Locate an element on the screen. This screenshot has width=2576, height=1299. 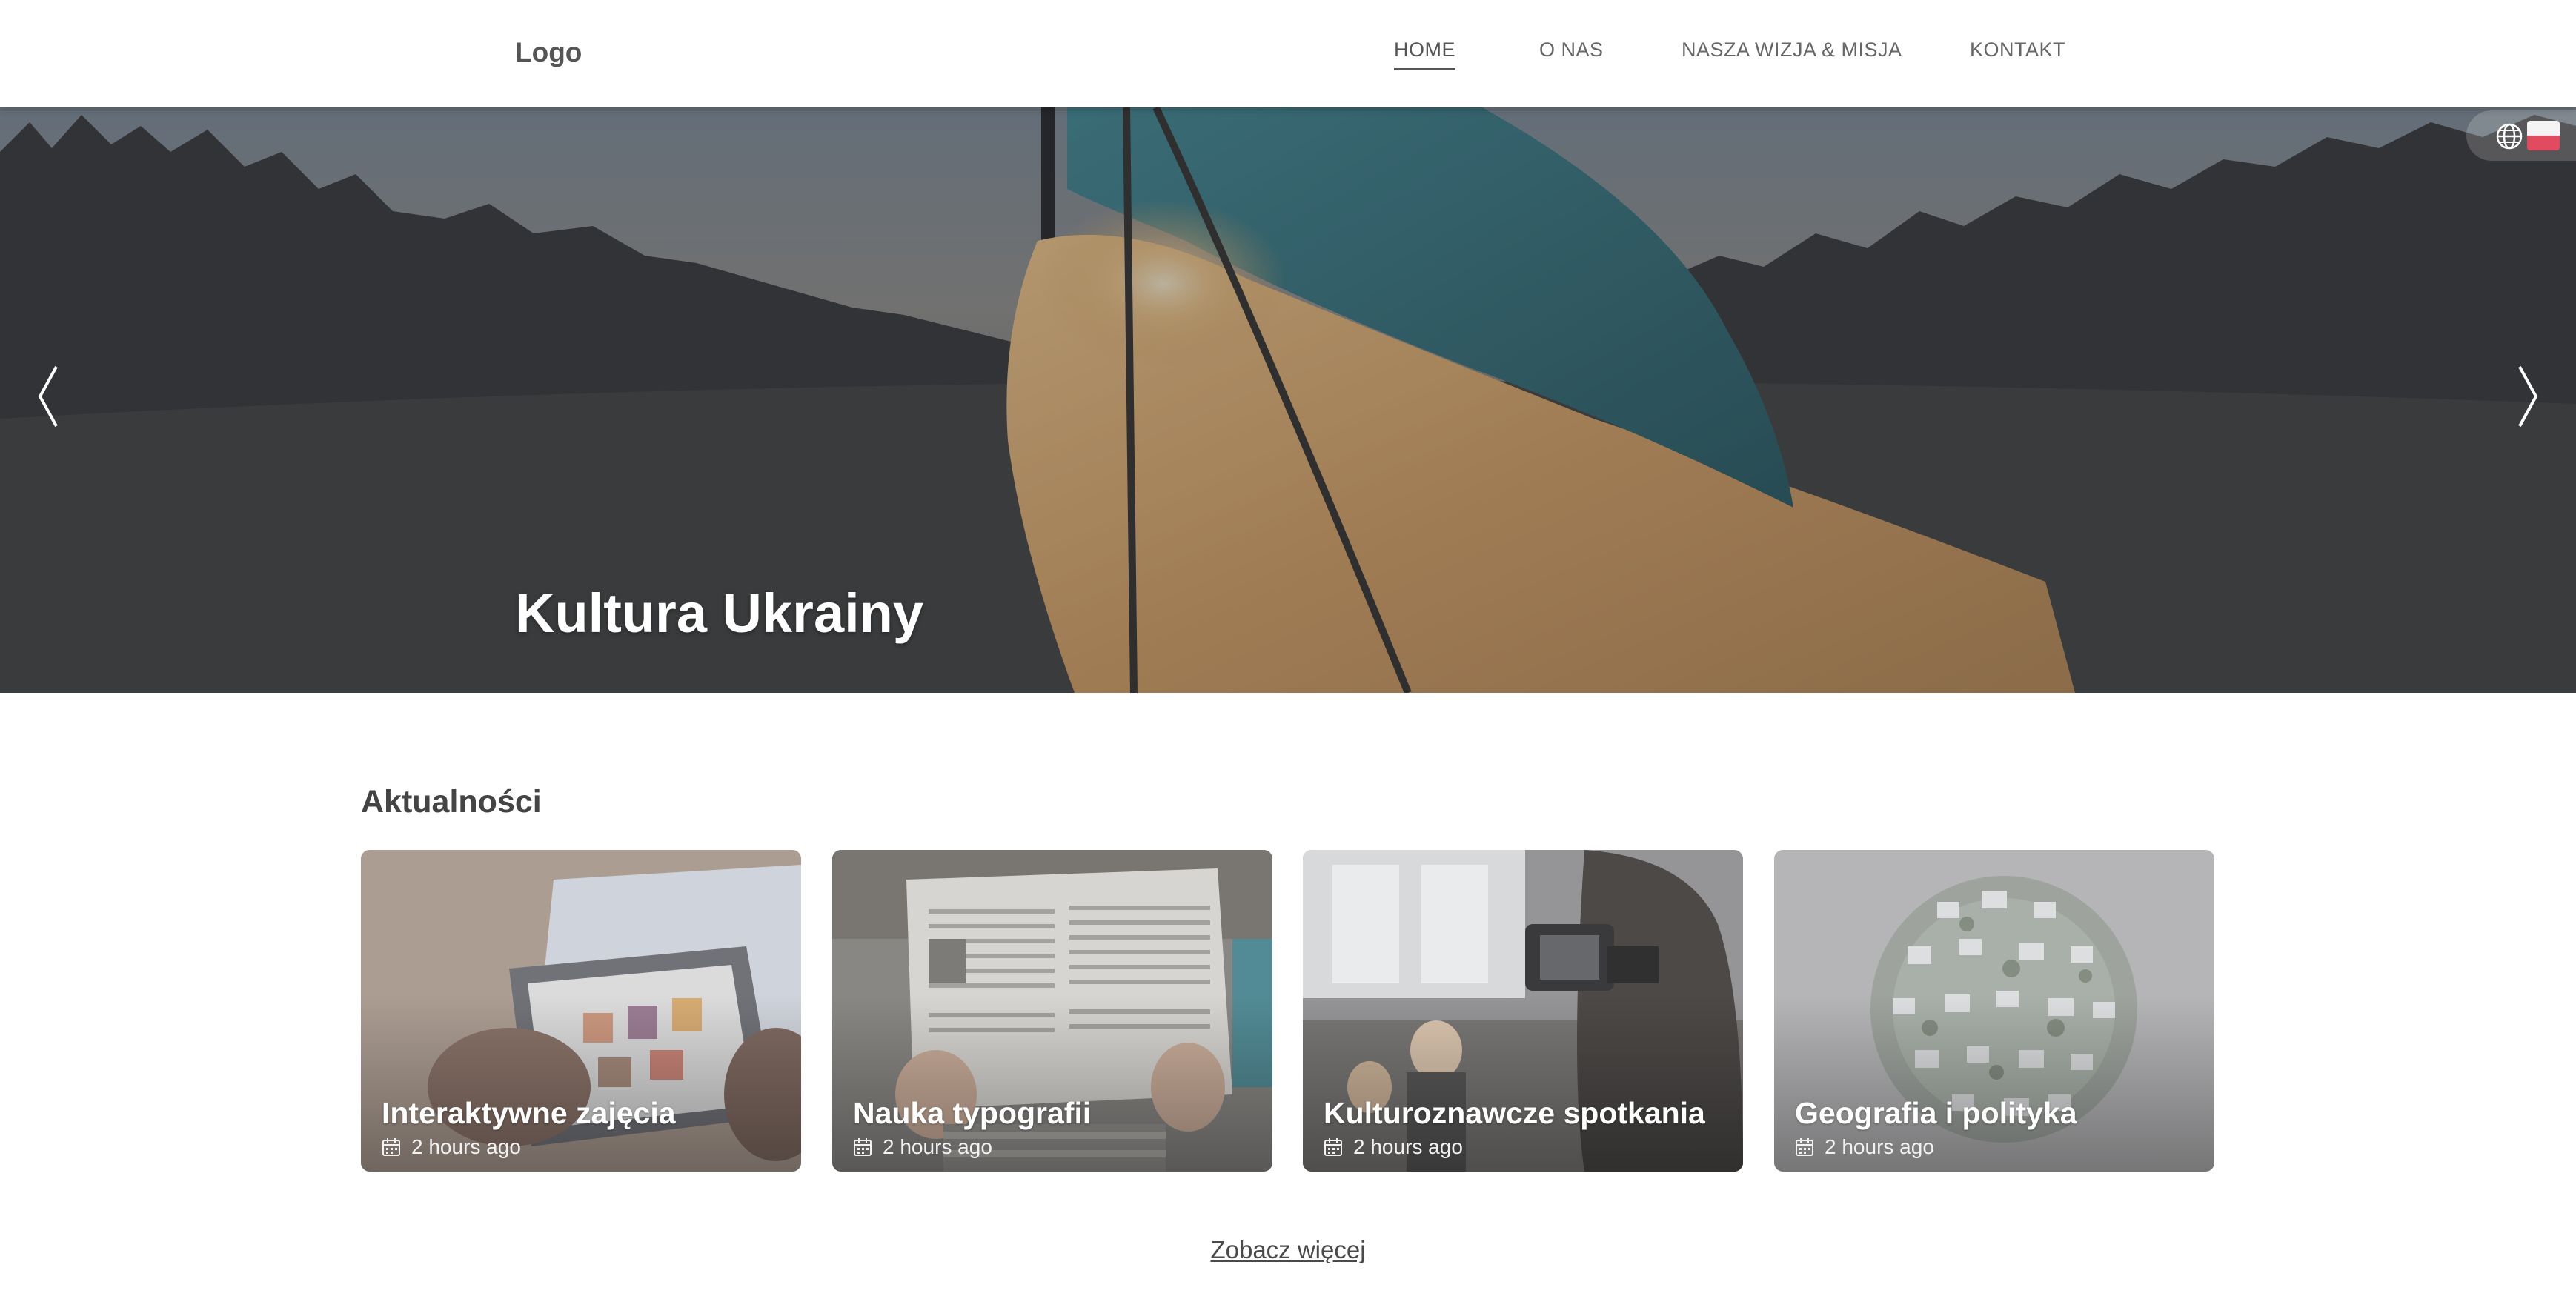
nav-home: HOME is located at coordinates (1424, 54).